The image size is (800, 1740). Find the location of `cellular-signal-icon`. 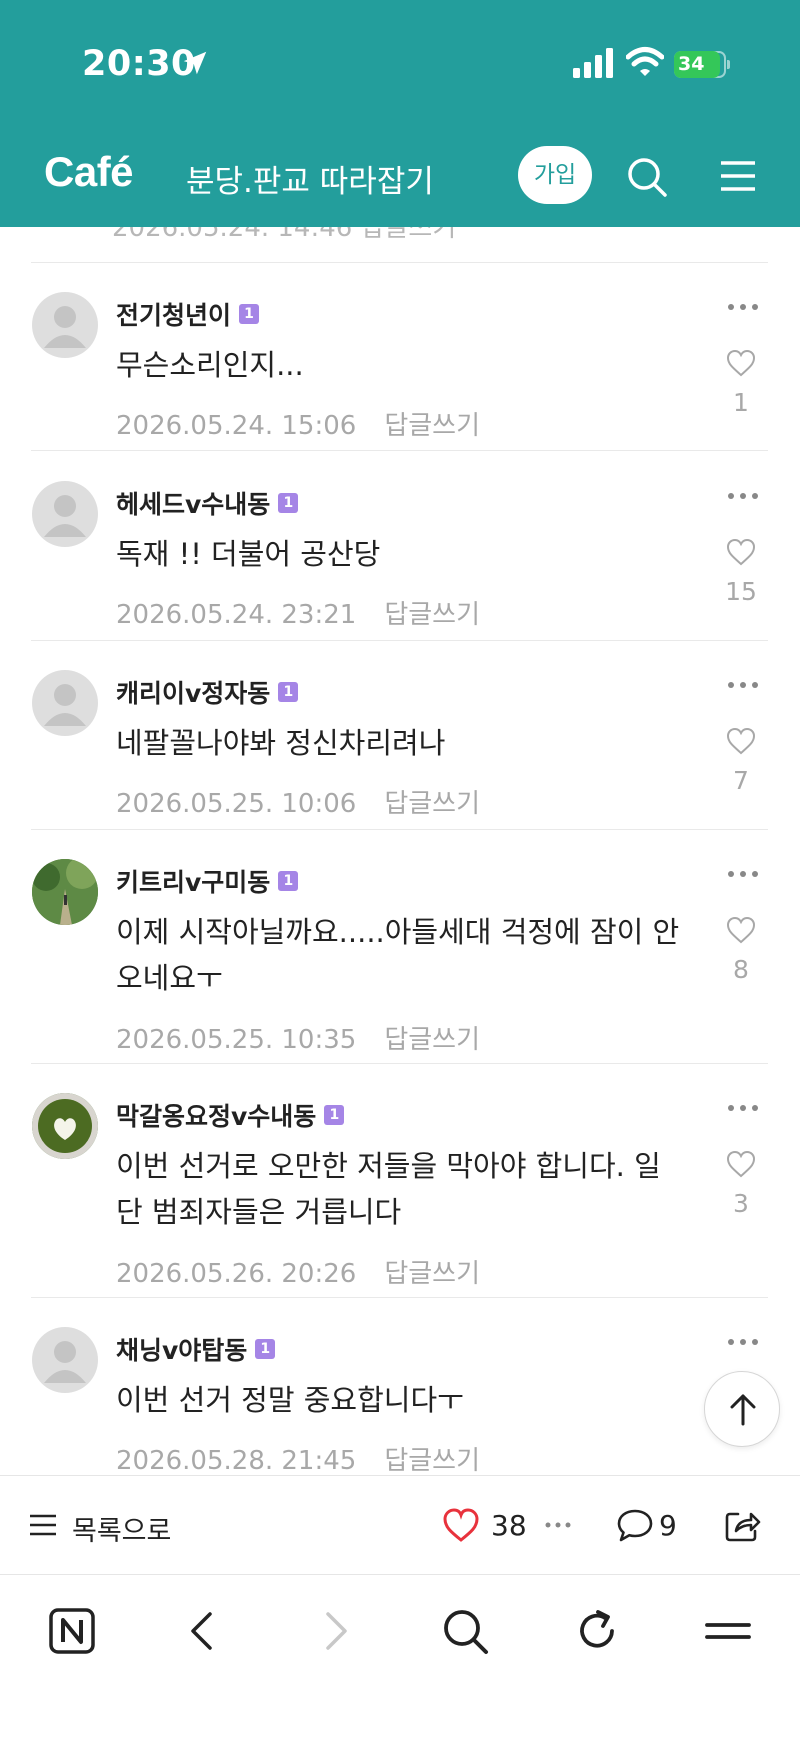

cellular-signal-icon is located at coordinates (593, 63).